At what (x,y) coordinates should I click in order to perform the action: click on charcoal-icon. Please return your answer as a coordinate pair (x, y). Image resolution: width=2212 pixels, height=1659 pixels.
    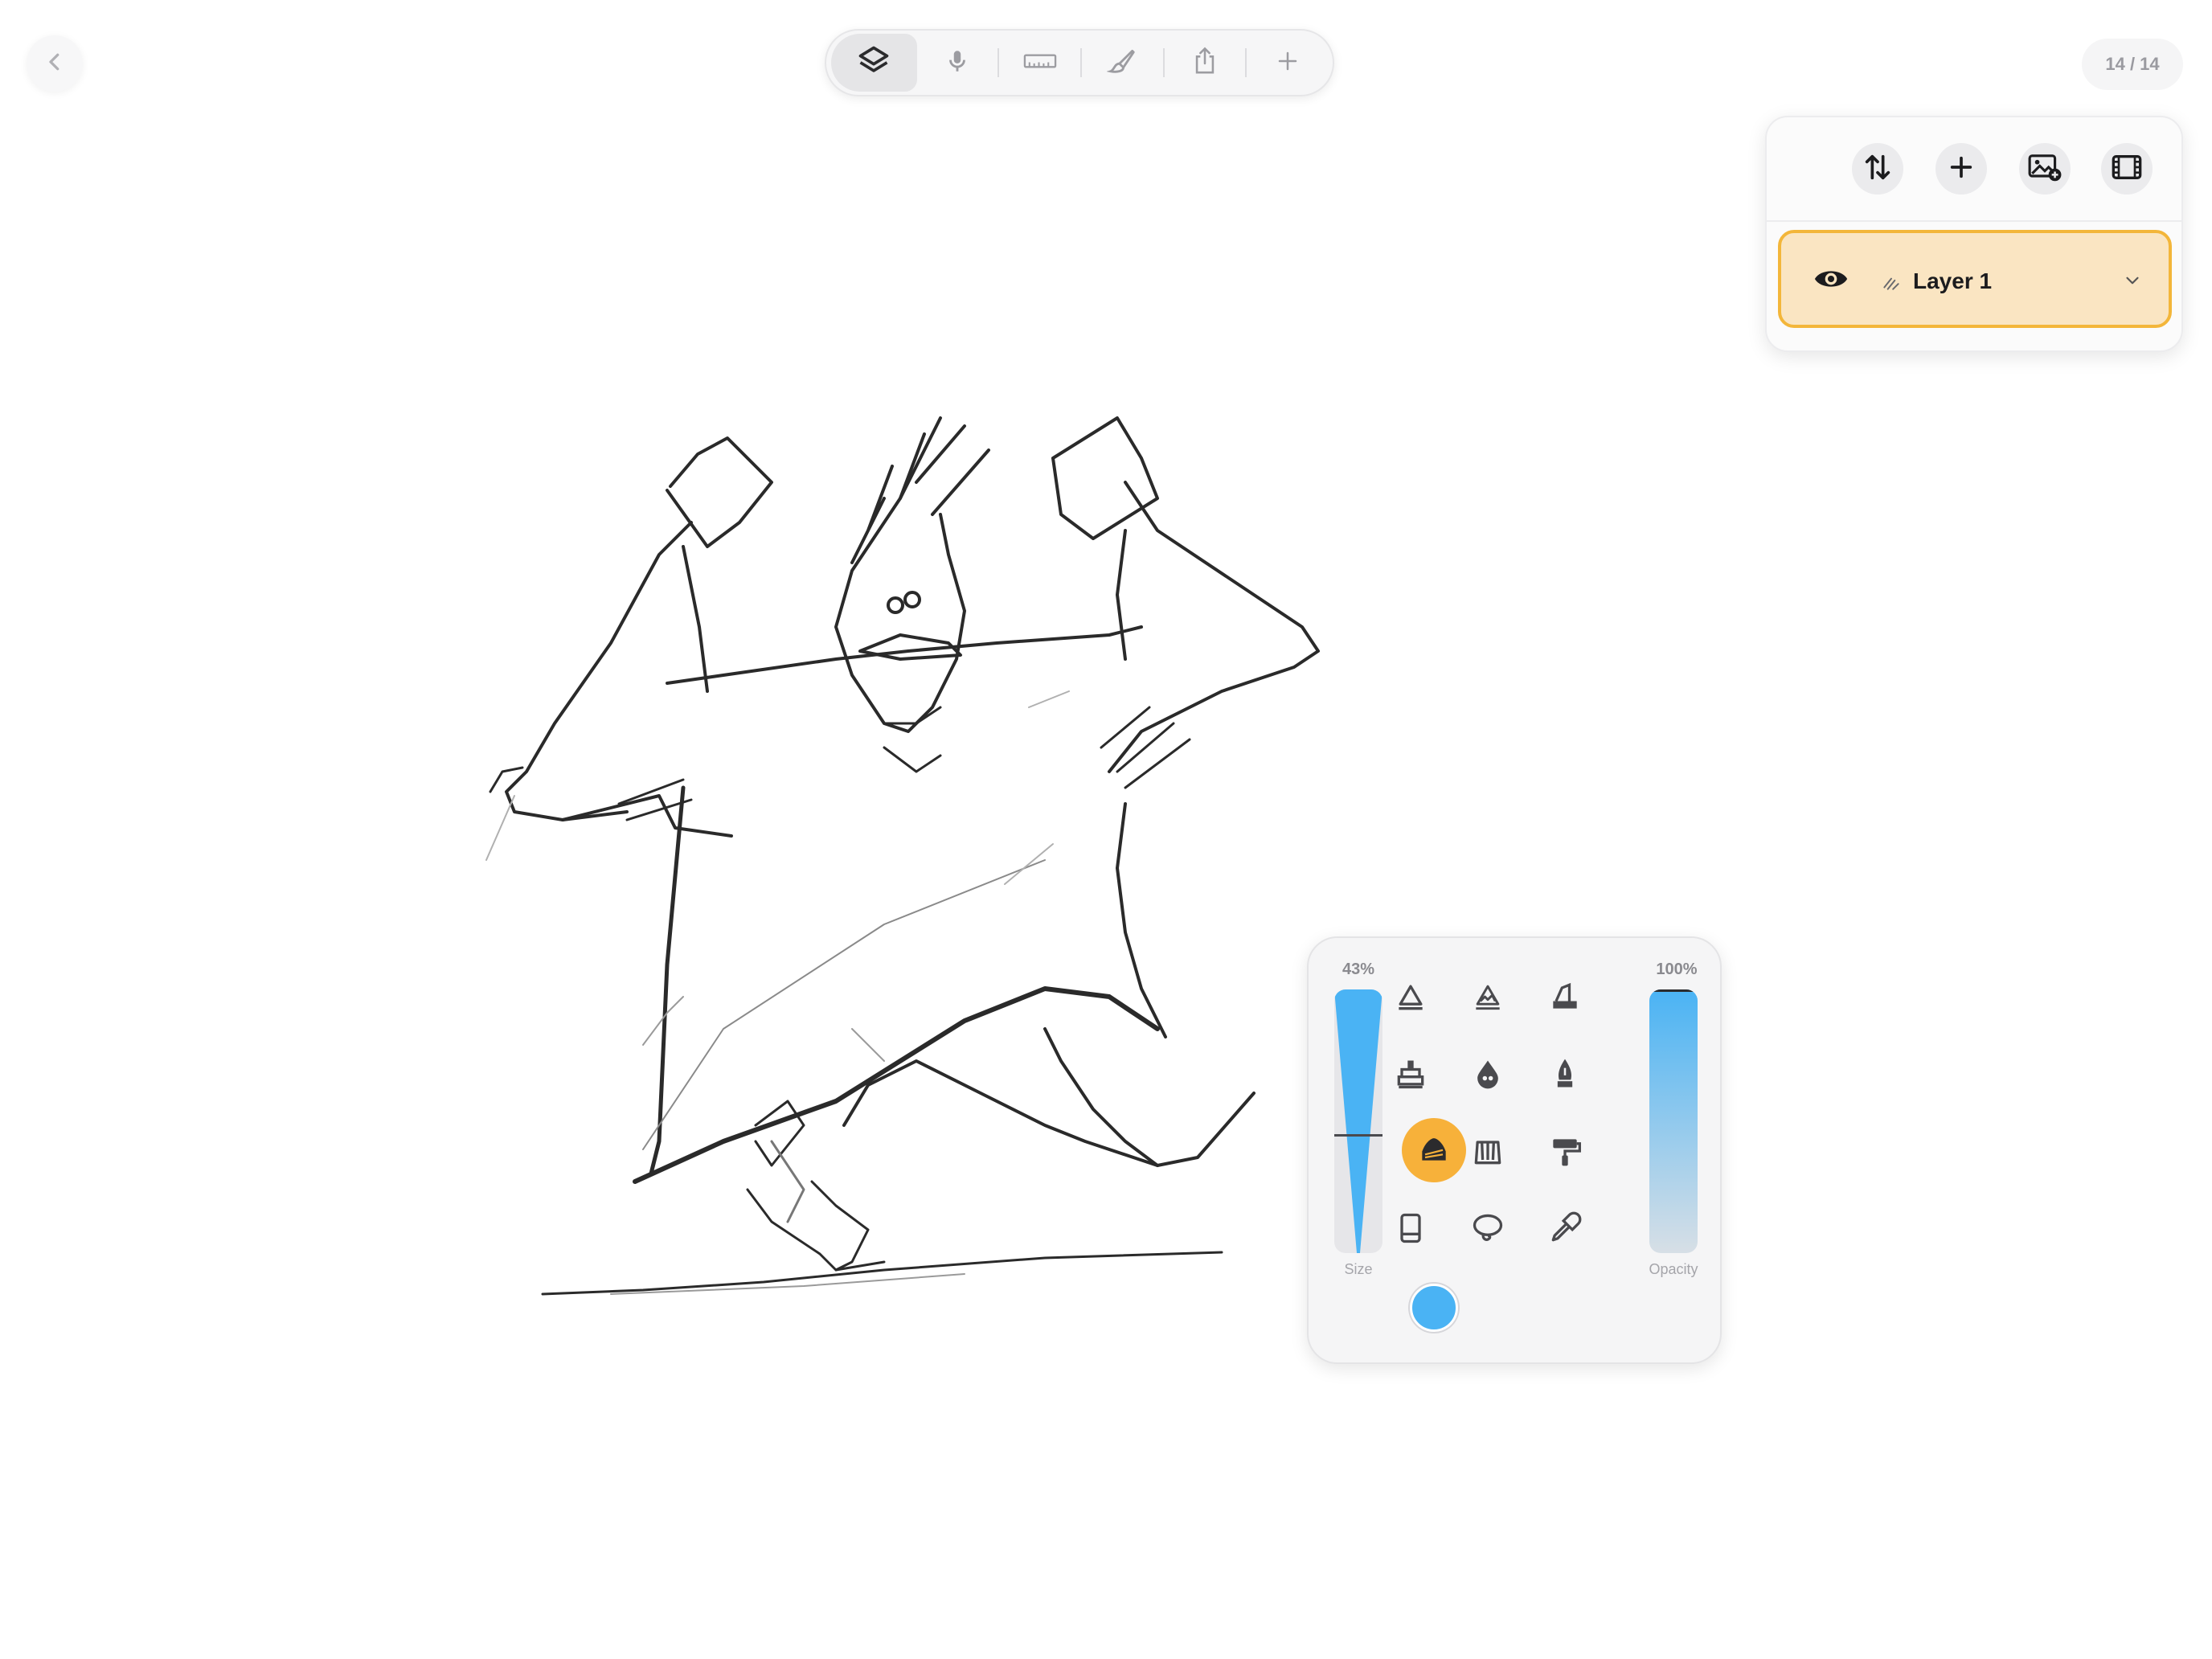
    Looking at the image, I should click on (1434, 1150).